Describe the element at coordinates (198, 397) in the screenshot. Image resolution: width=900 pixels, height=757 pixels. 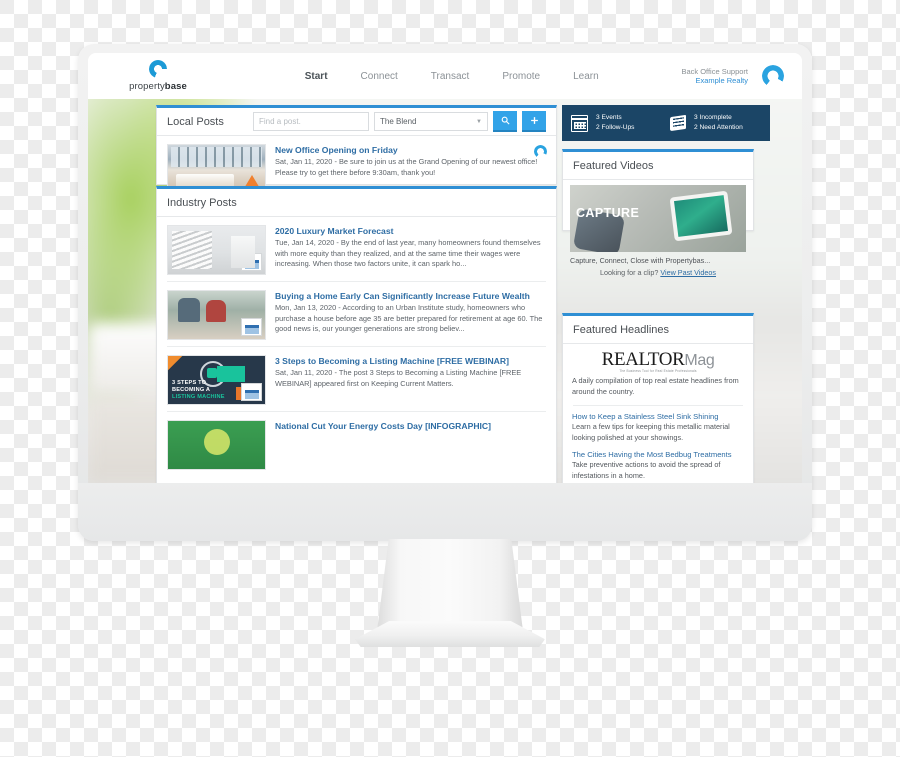
I see `webinar-label-line3: LISTING MACHINE` at that location.